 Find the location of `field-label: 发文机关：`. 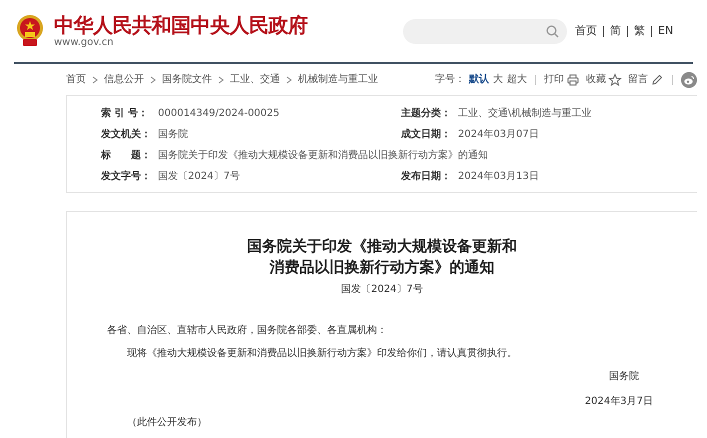

field-label: 发文机关： is located at coordinates (126, 135).